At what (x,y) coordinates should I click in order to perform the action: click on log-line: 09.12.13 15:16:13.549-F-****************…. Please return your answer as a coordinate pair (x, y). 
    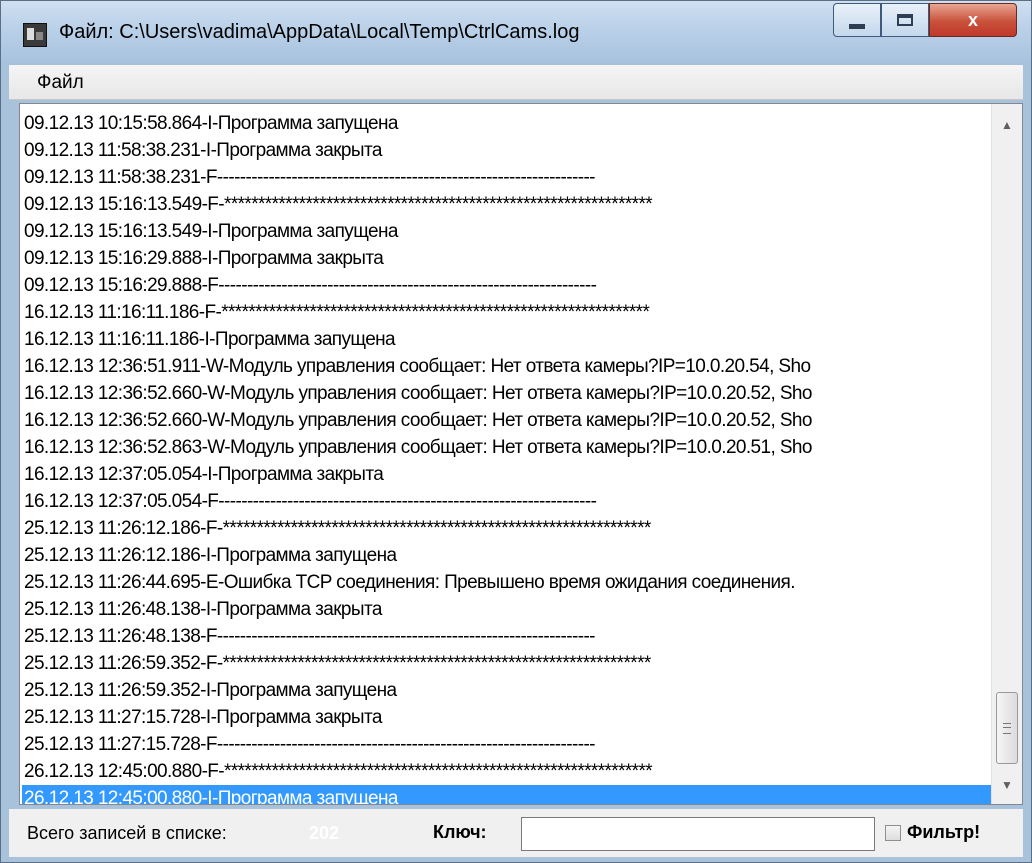
    Looking at the image, I should click on (507, 204).